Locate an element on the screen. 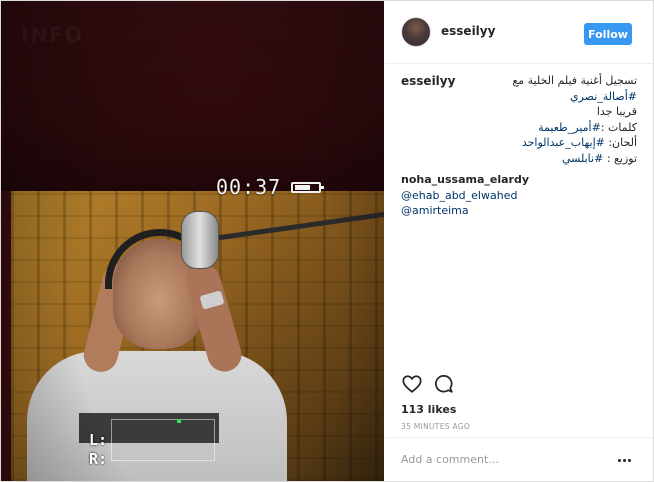  hashtag-link: #أمير_طعيمة is located at coordinates (569, 127).